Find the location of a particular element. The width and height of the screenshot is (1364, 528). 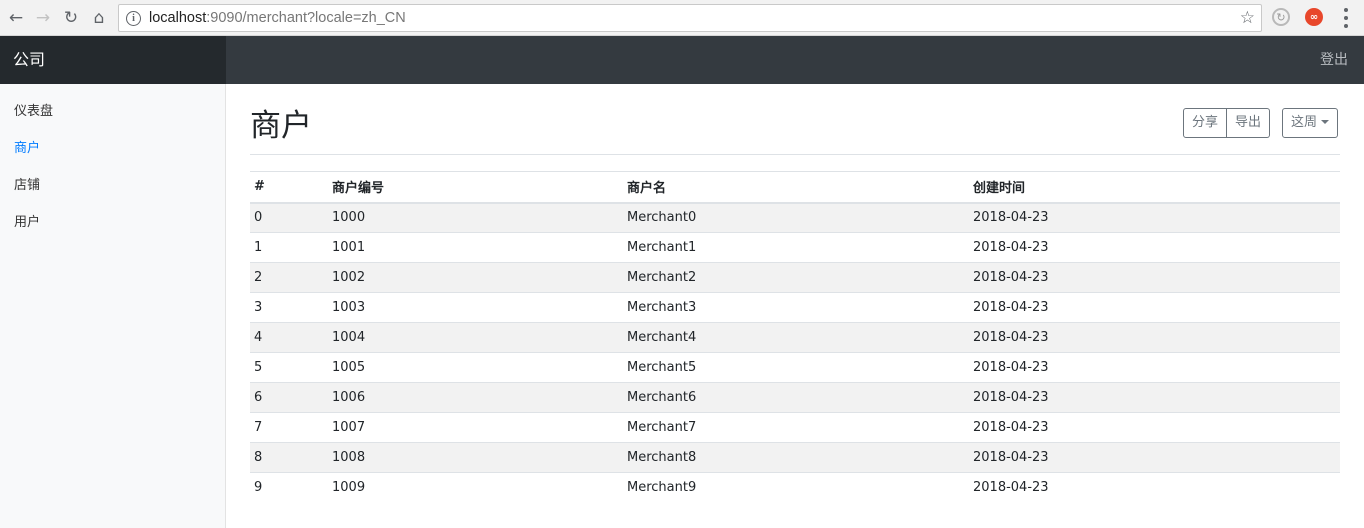

period-dropdown-button: 这周 is located at coordinates (1310, 123).